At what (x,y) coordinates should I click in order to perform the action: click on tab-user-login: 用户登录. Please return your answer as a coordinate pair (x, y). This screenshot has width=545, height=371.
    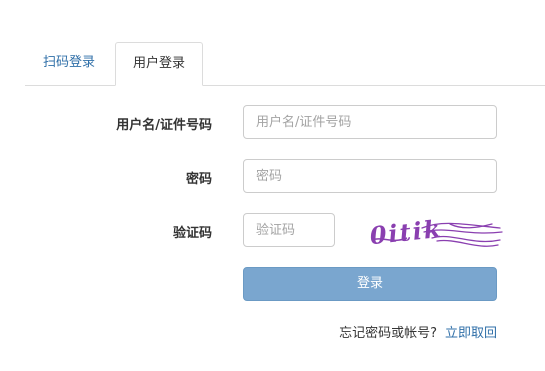
    Looking at the image, I should click on (159, 64).